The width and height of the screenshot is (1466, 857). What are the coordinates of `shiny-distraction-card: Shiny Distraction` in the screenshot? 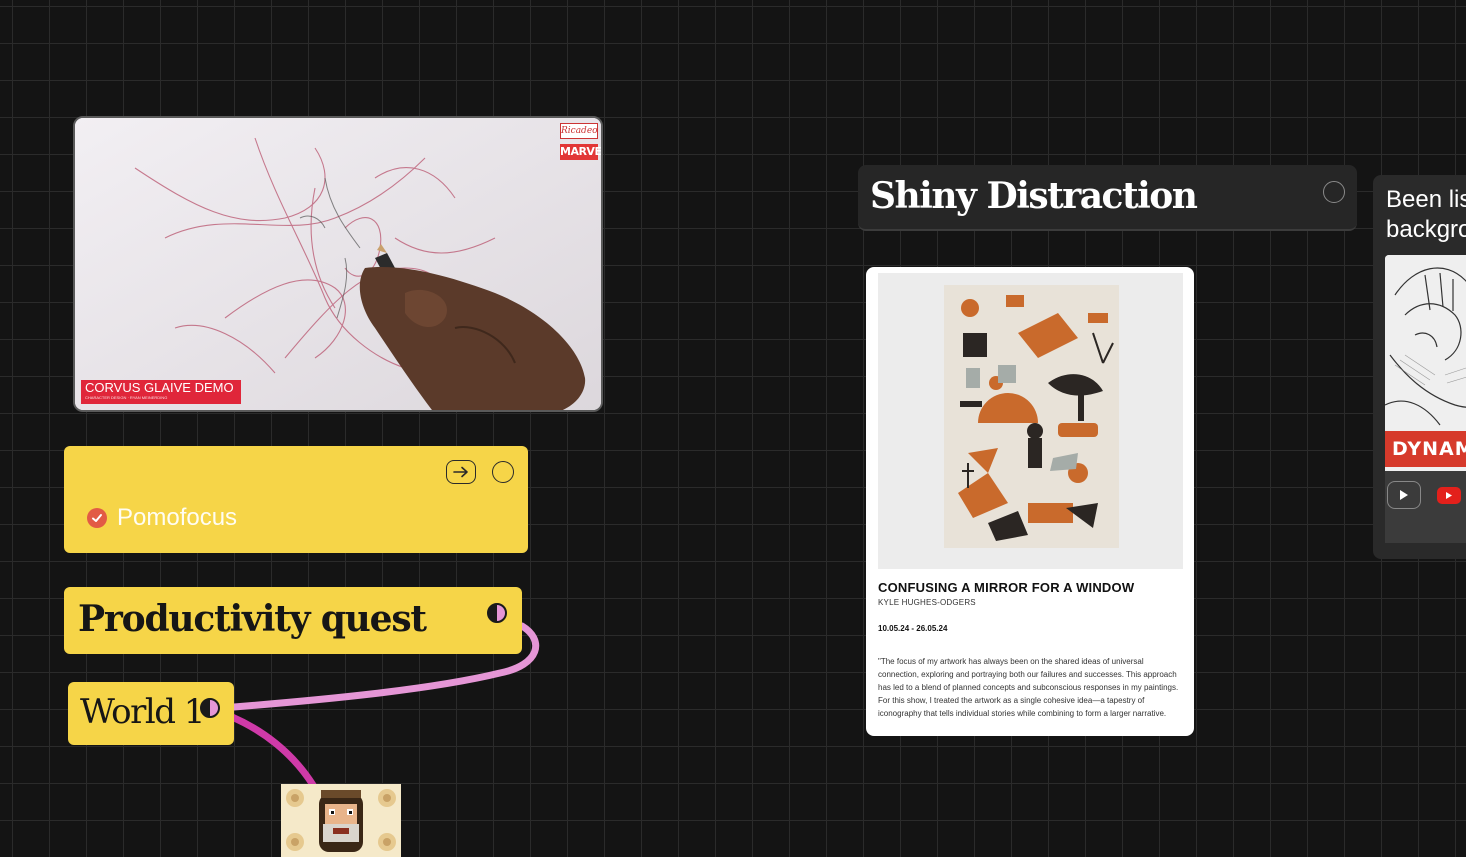 It's located at (1107, 198).